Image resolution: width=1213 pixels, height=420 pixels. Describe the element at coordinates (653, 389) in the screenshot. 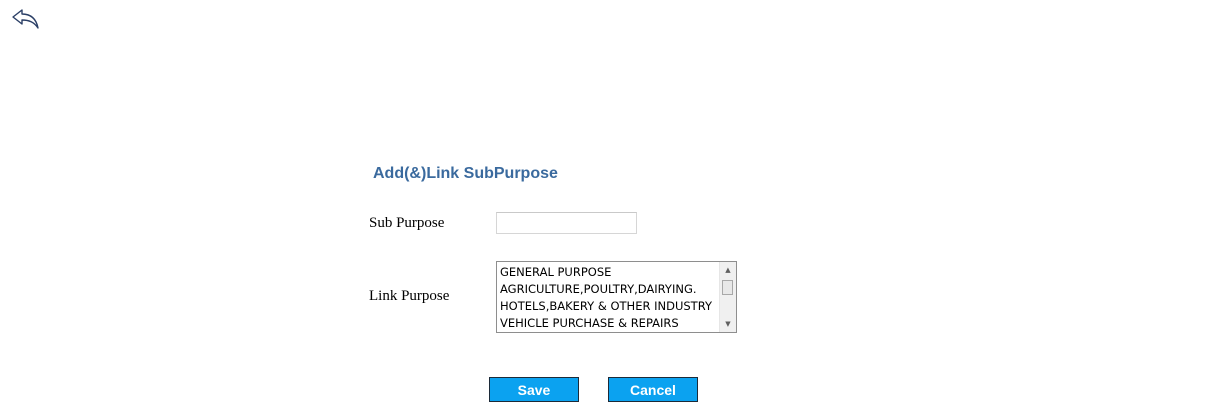

I see `cancel-button: Cancel` at that location.